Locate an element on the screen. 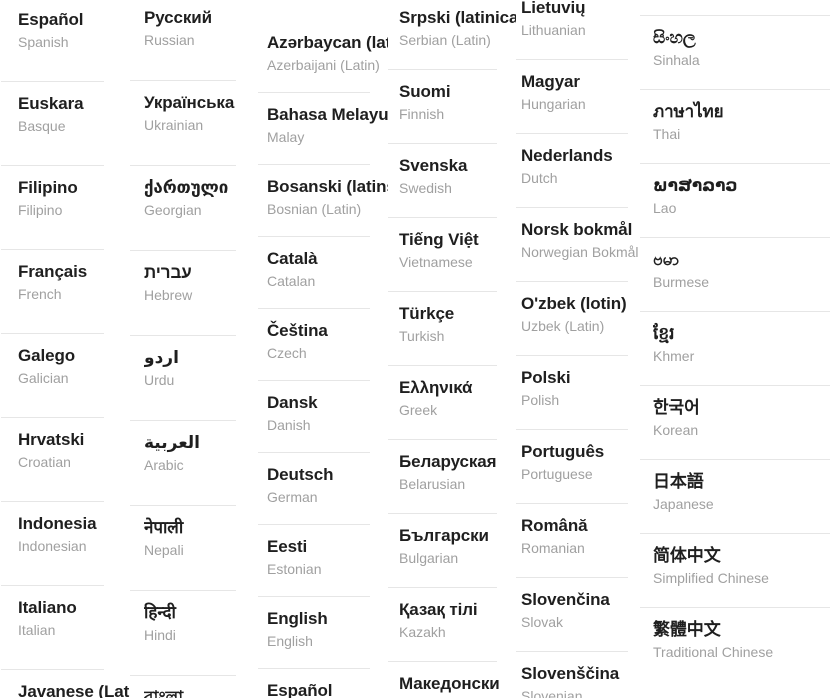  language-option: Norsk bokmål Norwegian Bokmål is located at coordinates (578, 245).